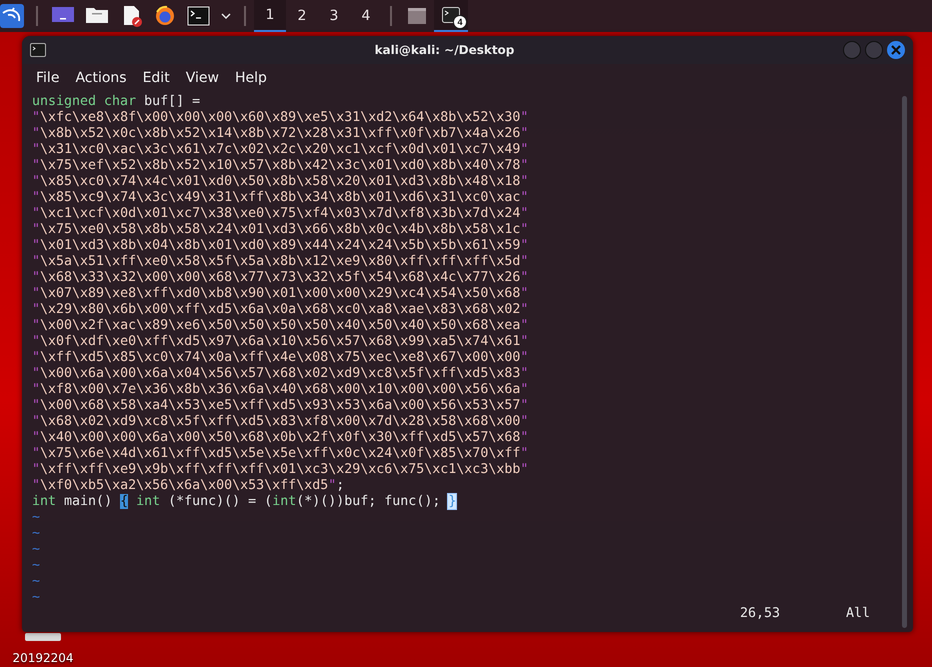 This screenshot has height=667, width=932. I want to click on task-button: 4, so click(451, 16).